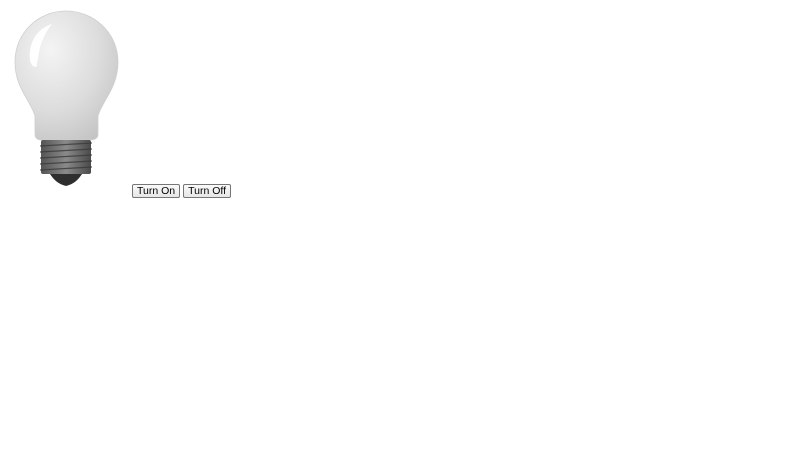 The width and height of the screenshot is (800, 450). Describe the element at coordinates (66, 100) in the screenshot. I see `lightbulb-icon` at that location.